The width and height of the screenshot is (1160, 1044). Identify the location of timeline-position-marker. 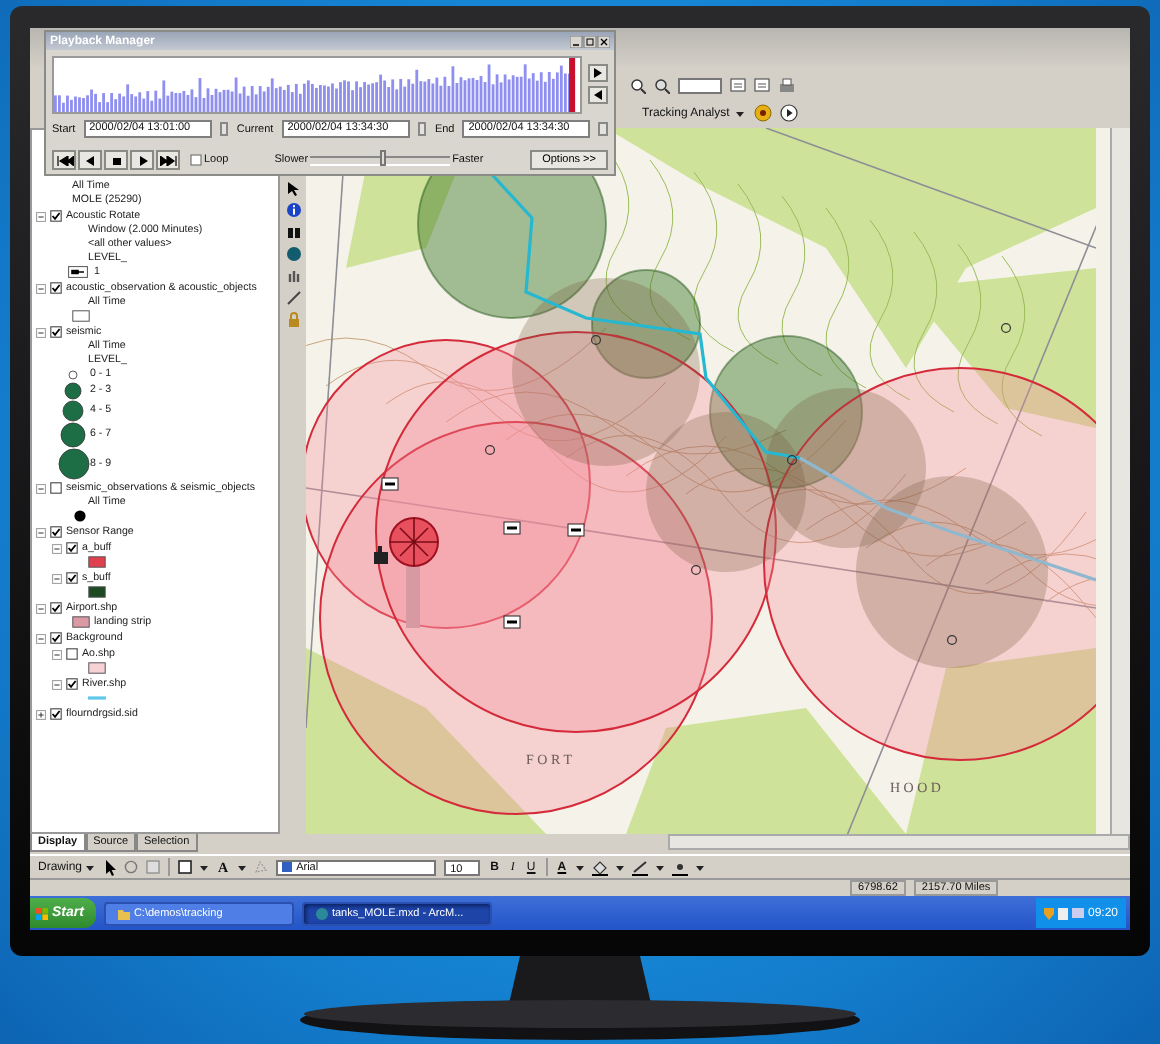
(572, 84).